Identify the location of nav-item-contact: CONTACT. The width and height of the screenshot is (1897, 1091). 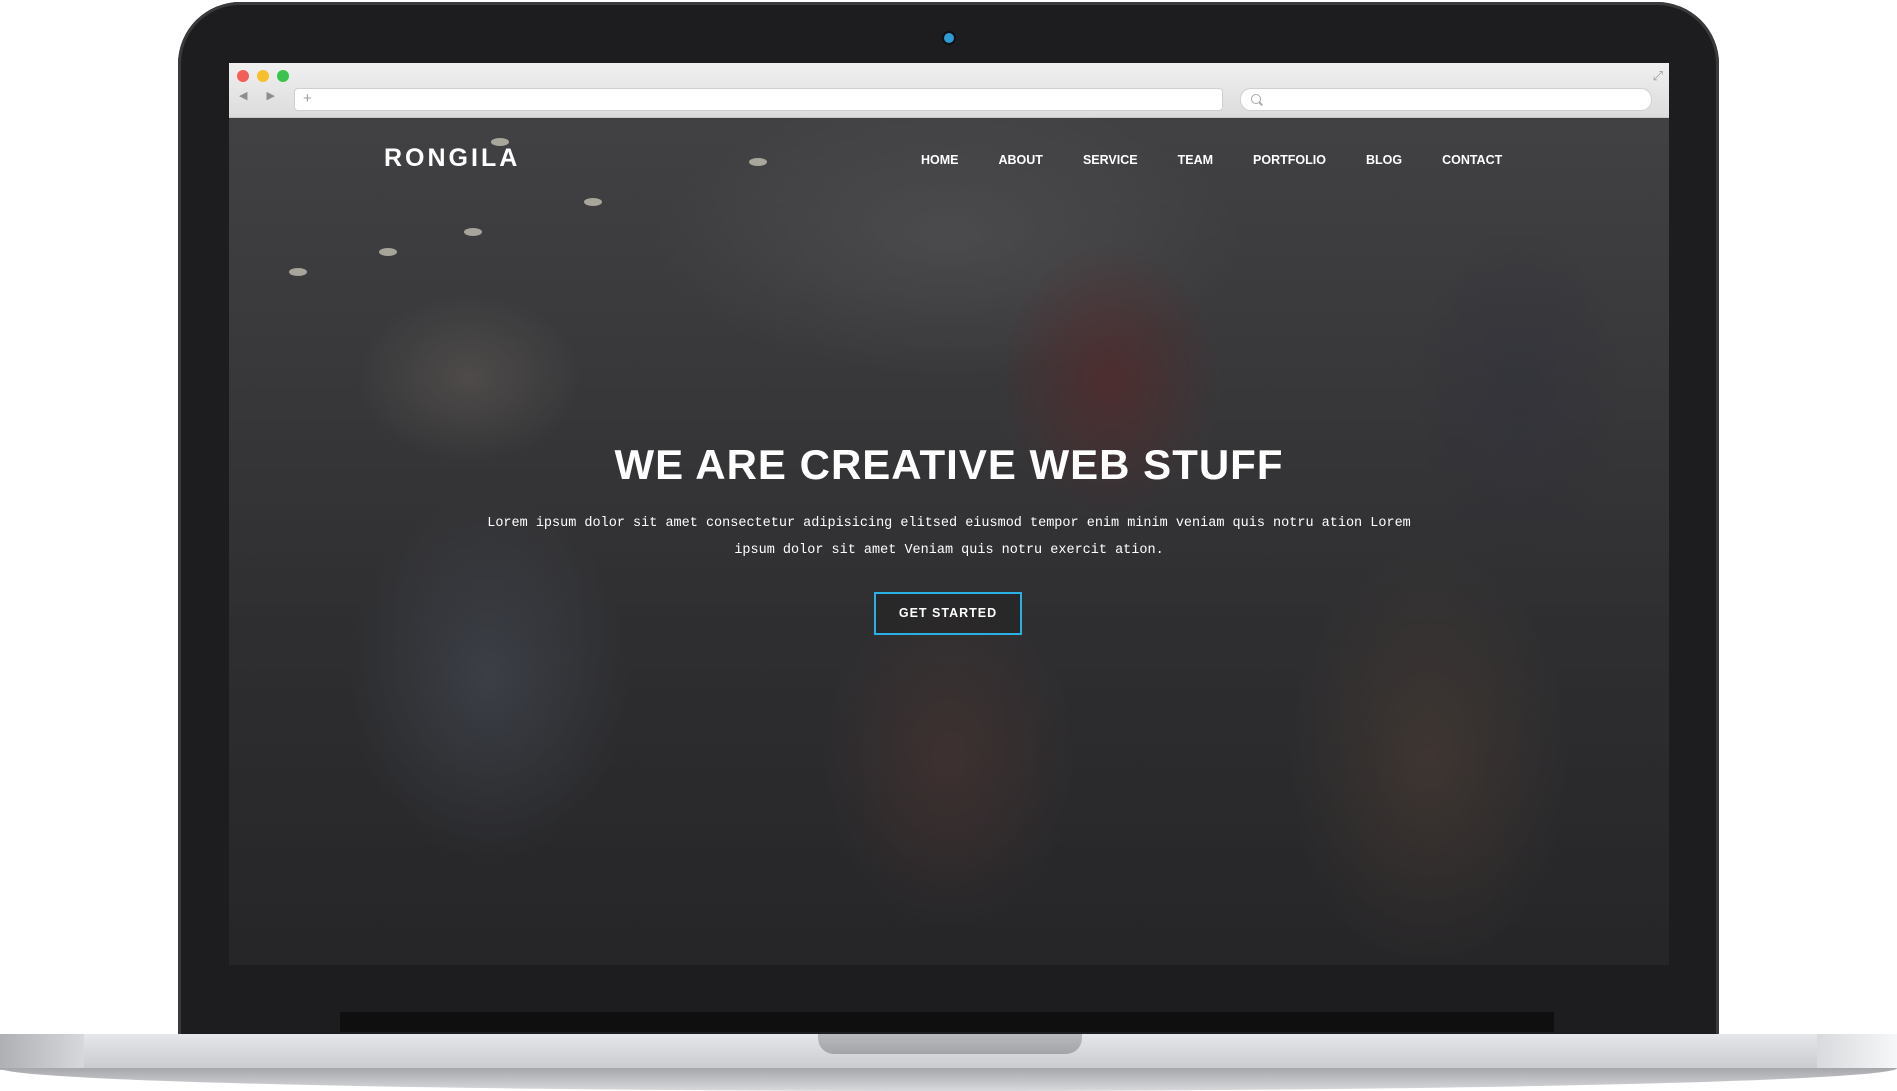
(1472, 160).